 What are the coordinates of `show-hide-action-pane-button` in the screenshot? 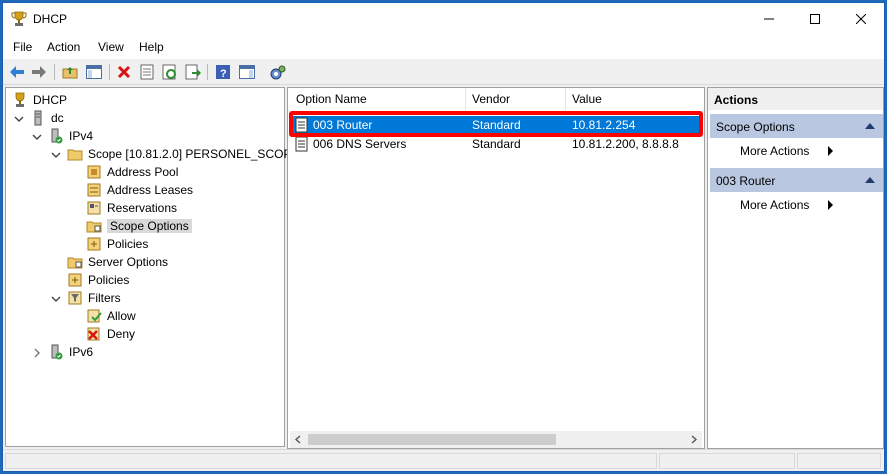 It's located at (247, 72).